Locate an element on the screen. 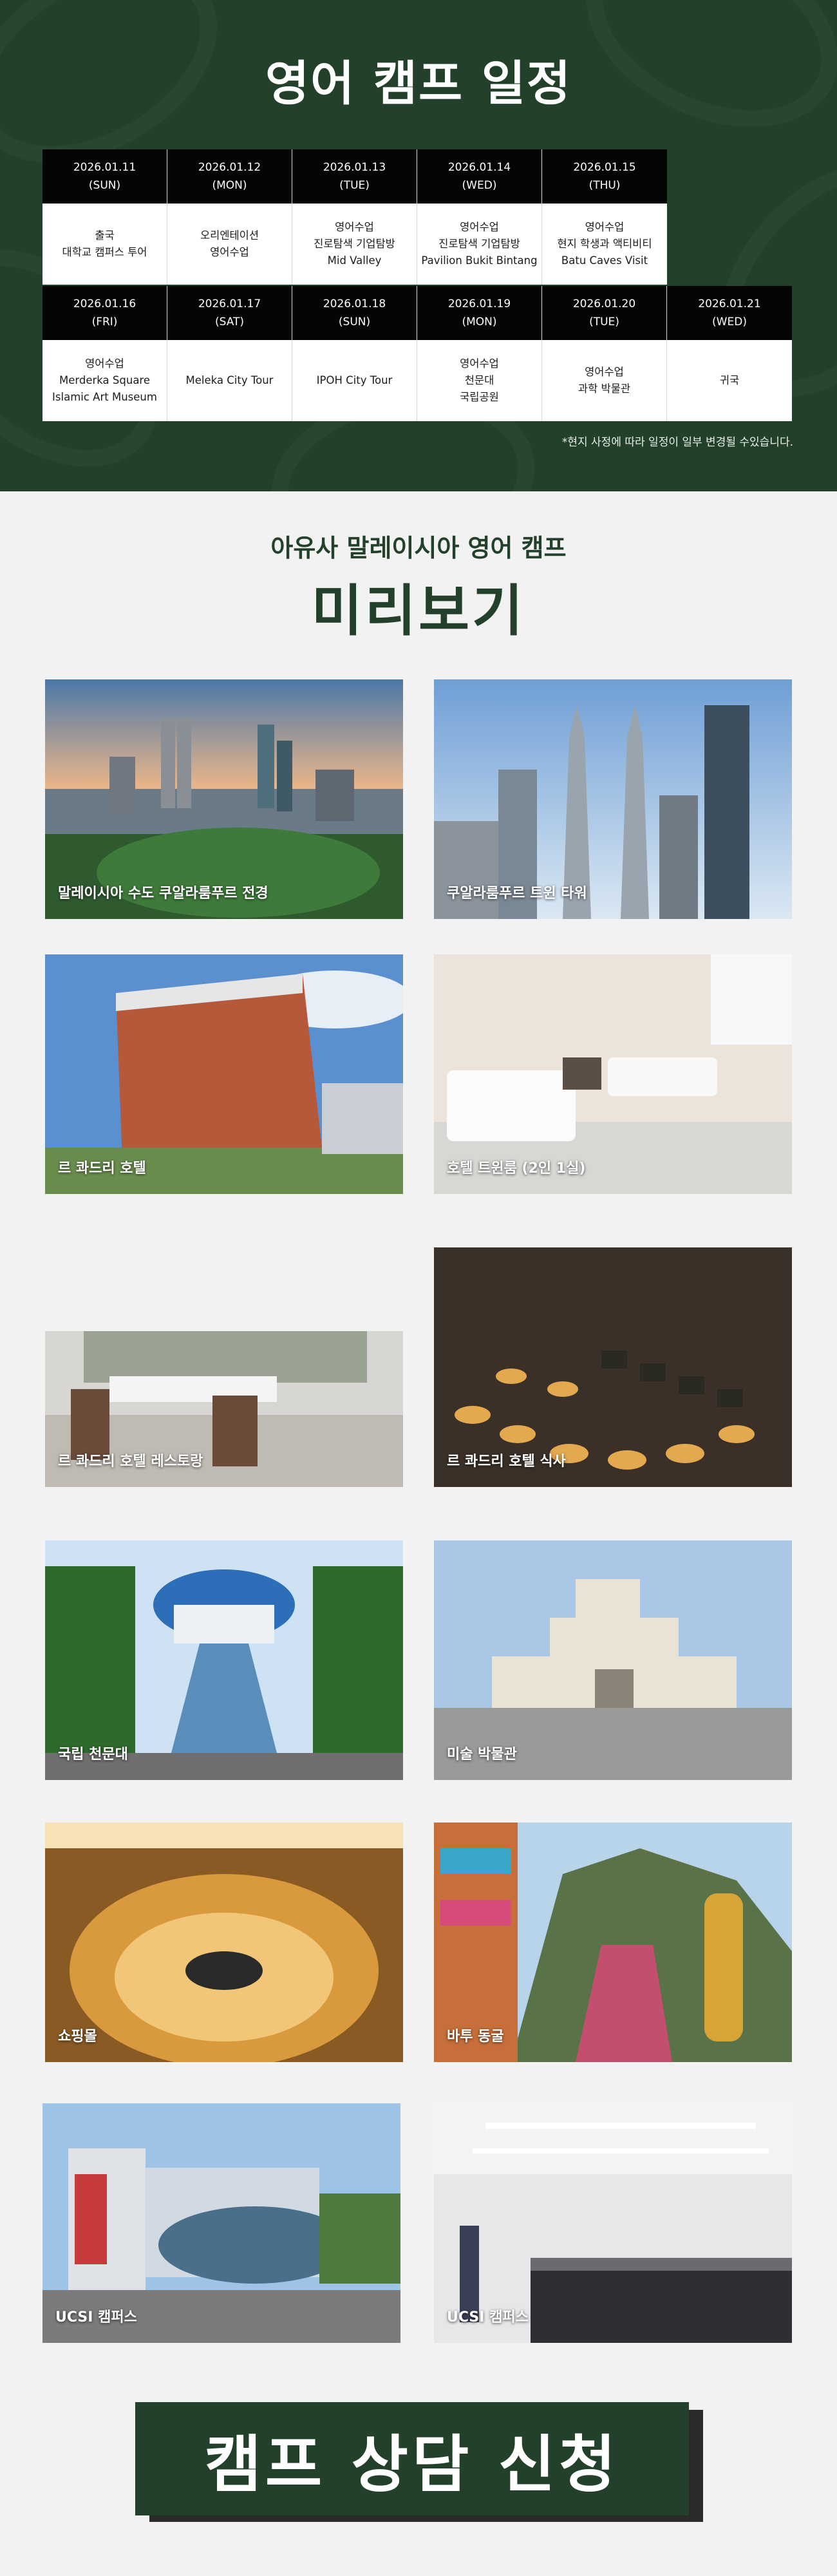  schedule-activity-line: 오리엔테이션 is located at coordinates (229, 235).